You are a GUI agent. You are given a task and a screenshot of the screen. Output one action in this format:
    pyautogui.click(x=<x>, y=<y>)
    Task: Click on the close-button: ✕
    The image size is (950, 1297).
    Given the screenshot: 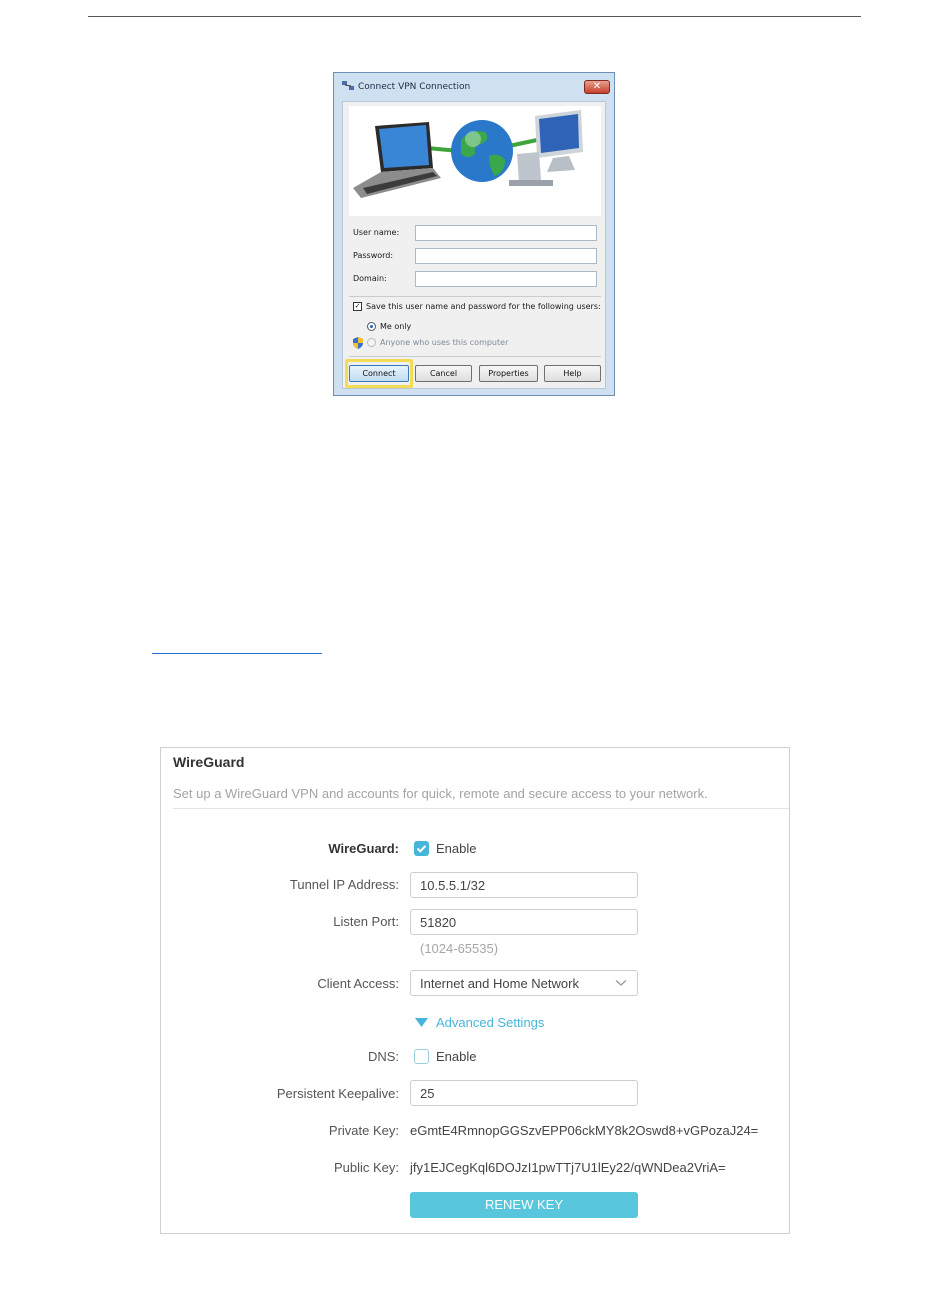 What is the action you would take?
    pyautogui.click(x=597, y=87)
    